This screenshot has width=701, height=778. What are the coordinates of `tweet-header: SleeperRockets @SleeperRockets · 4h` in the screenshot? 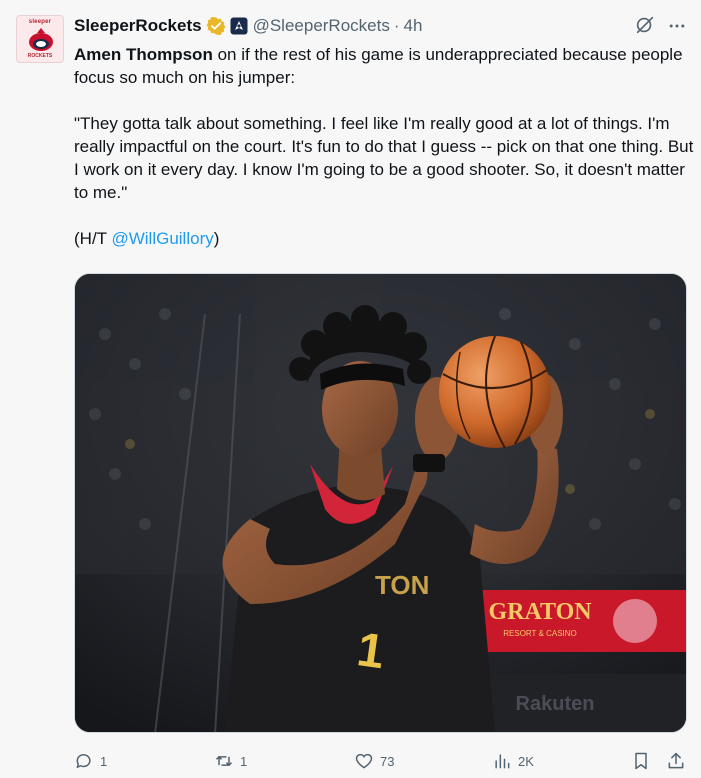 It's located at (248, 26).